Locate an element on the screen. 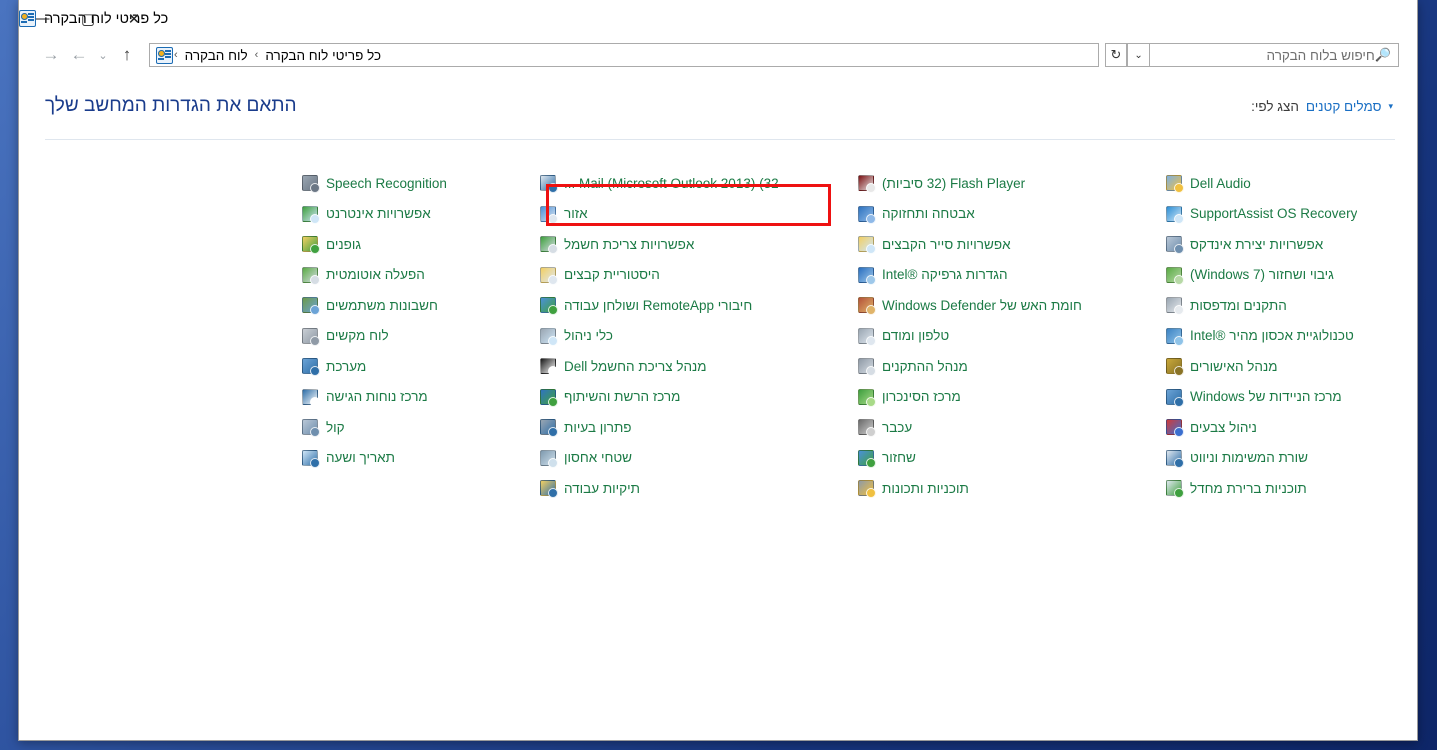 The image size is (1437, 750). control-panel-item: אפשרויות אינטרנט is located at coordinates (401, 214).